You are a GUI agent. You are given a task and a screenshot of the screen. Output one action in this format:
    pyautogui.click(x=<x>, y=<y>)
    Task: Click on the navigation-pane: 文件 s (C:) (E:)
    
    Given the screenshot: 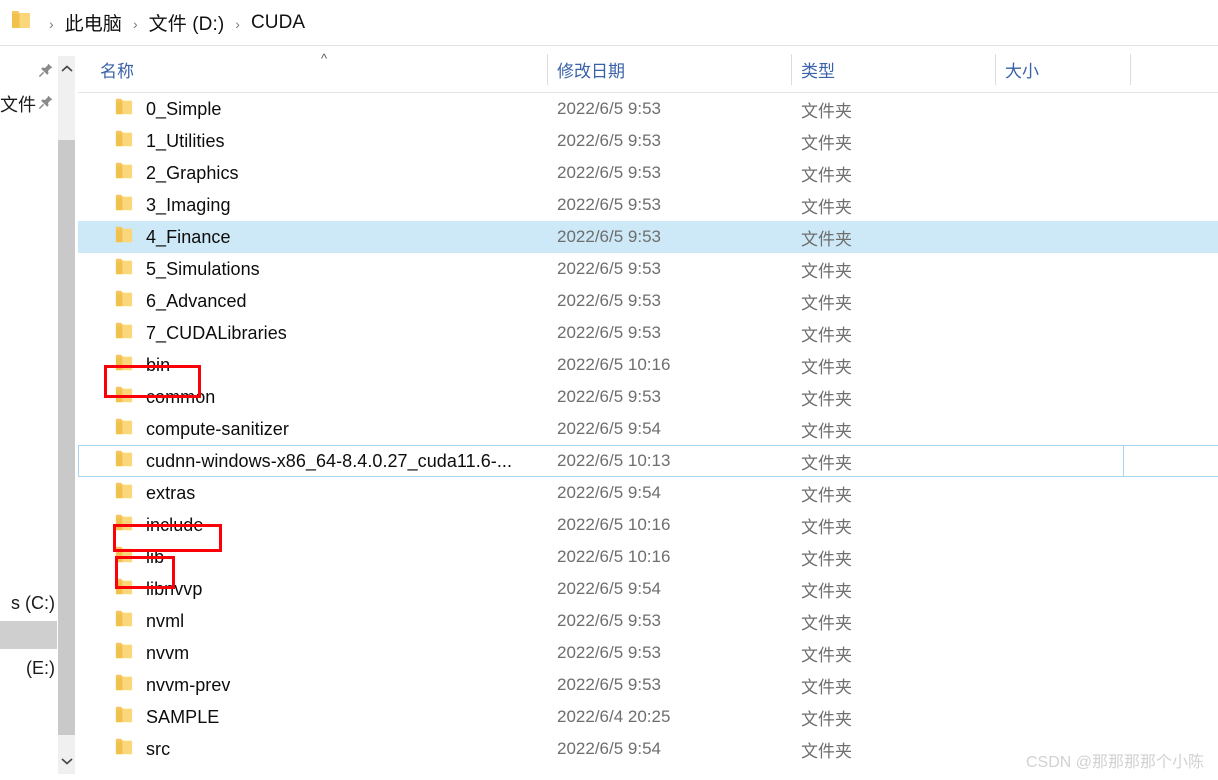 What is the action you would take?
    pyautogui.click(x=28, y=413)
    